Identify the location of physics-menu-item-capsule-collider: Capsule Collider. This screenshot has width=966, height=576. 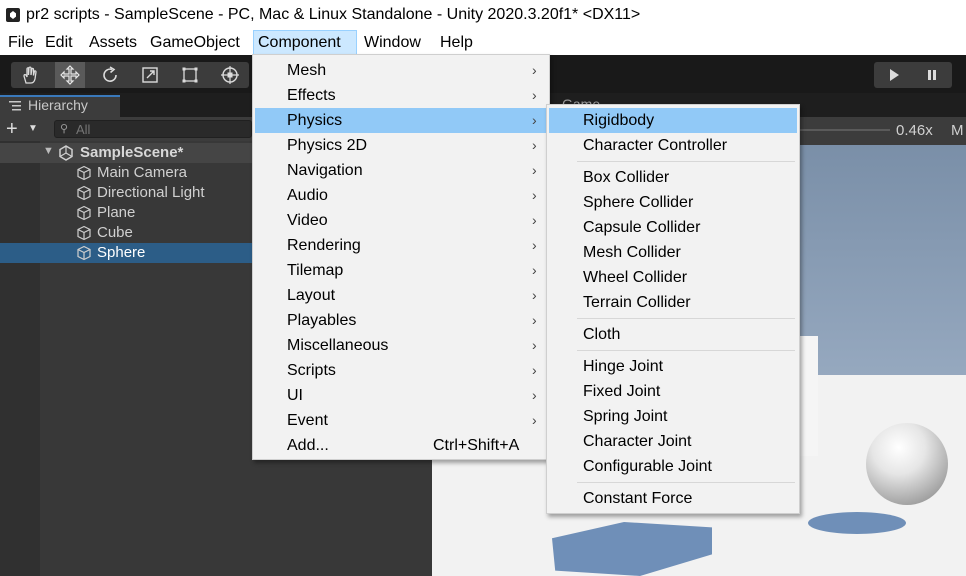
(673, 227).